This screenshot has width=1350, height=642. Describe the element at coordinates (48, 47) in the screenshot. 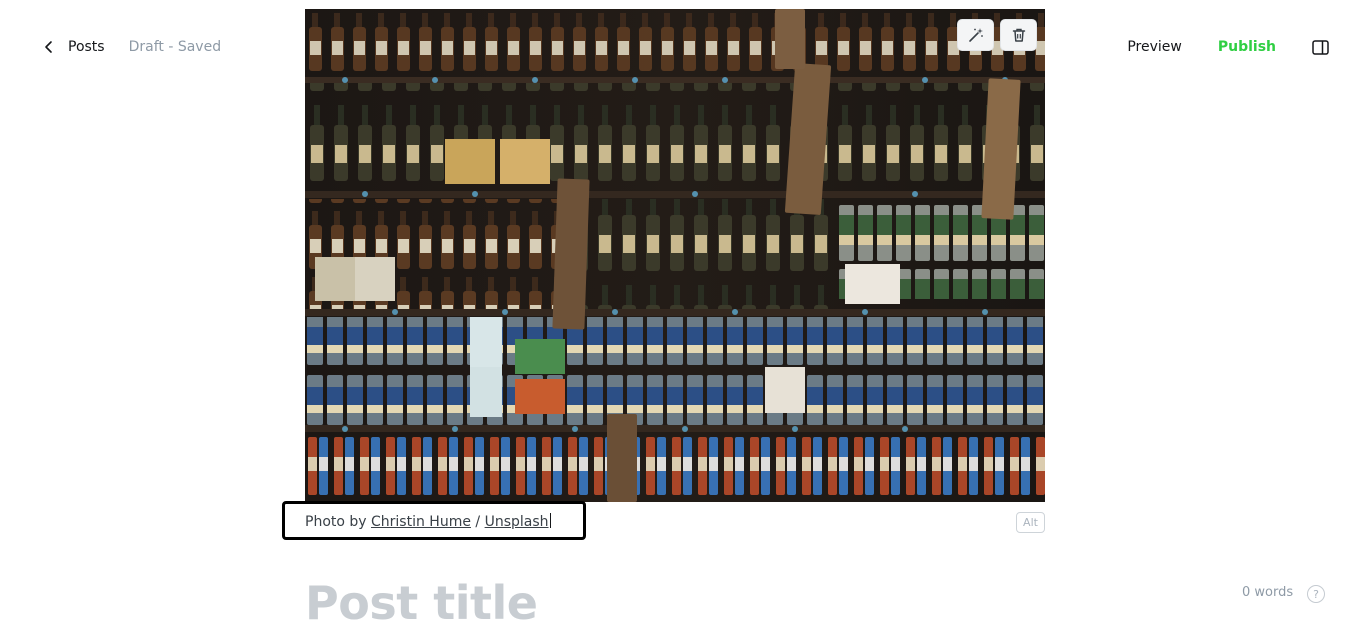

I see `chevron-left-icon` at that location.